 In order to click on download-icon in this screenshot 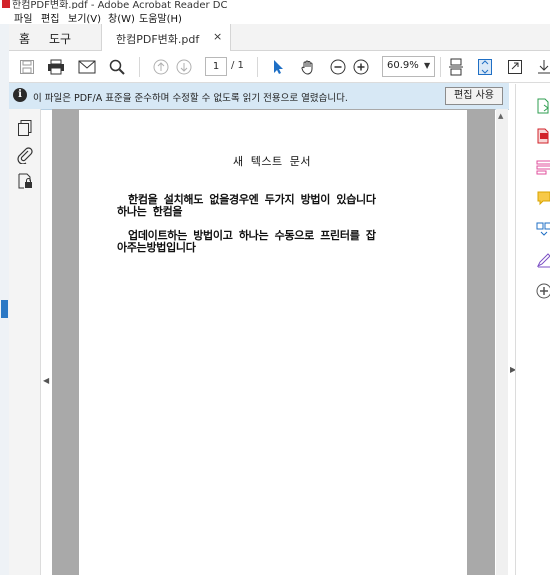, I will do `click(544, 67)`.